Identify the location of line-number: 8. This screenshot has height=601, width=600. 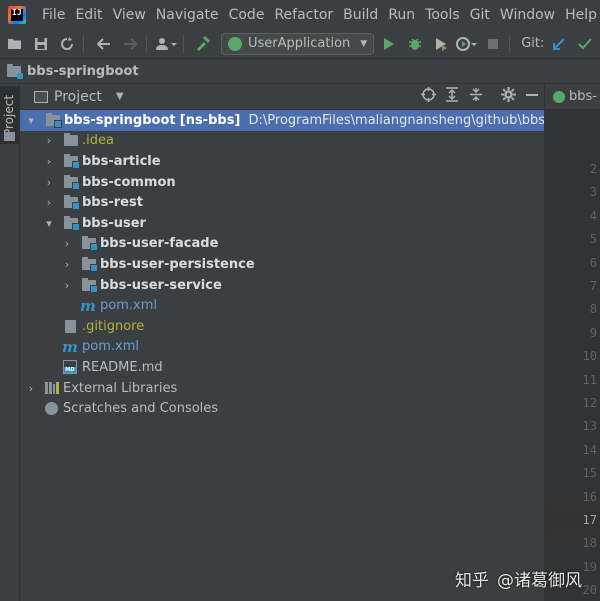
(593, 309).